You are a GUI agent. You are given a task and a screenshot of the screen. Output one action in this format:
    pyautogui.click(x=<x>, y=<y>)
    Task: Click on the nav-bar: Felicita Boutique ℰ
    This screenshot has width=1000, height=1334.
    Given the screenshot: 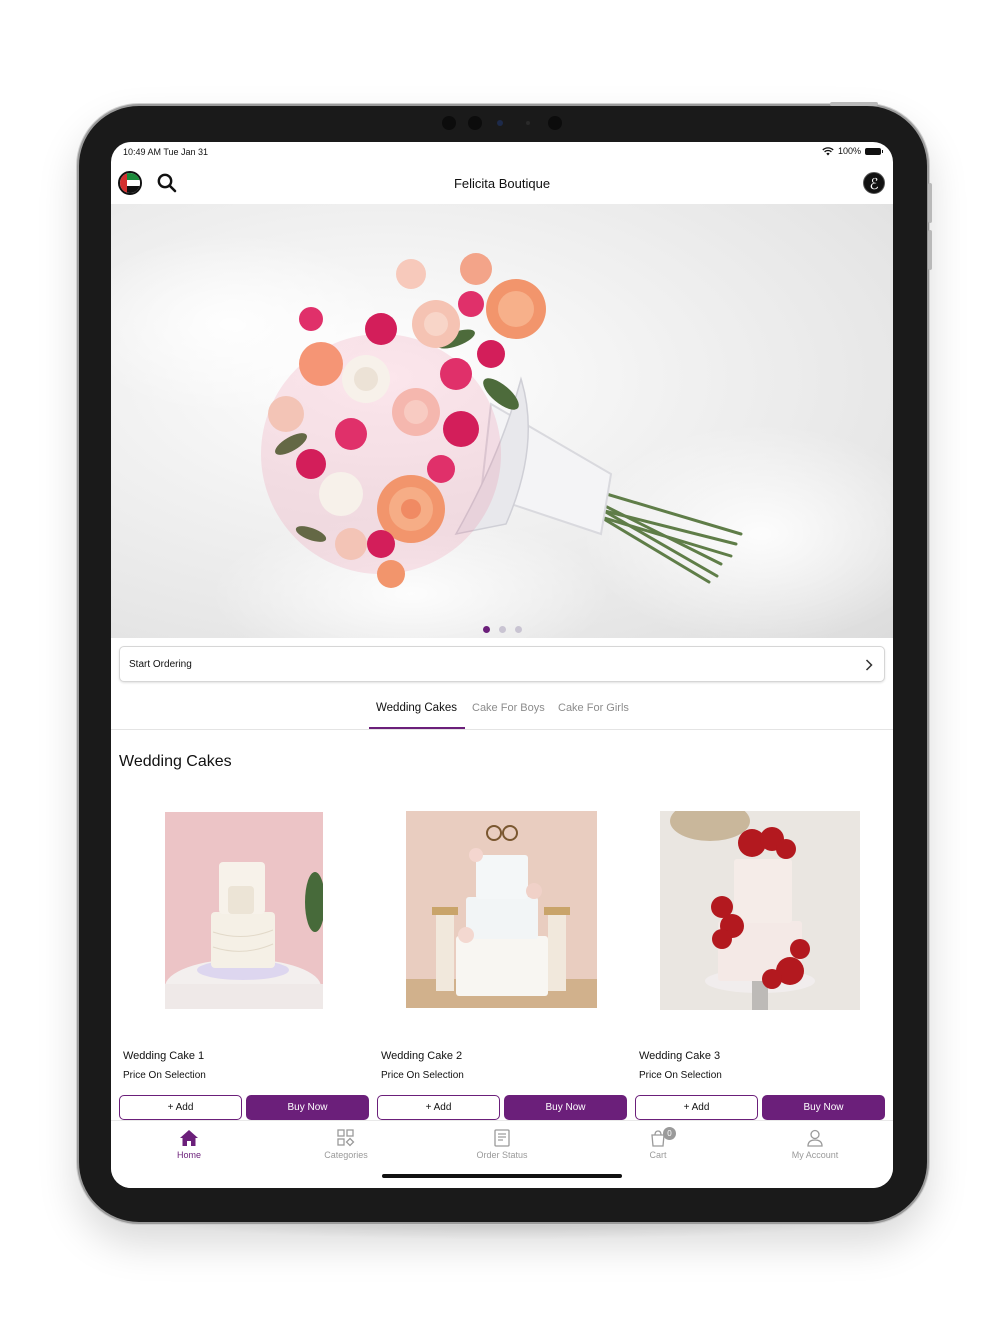 What is the action you would take?
    pyautogui.click(x=502, y=184)
    